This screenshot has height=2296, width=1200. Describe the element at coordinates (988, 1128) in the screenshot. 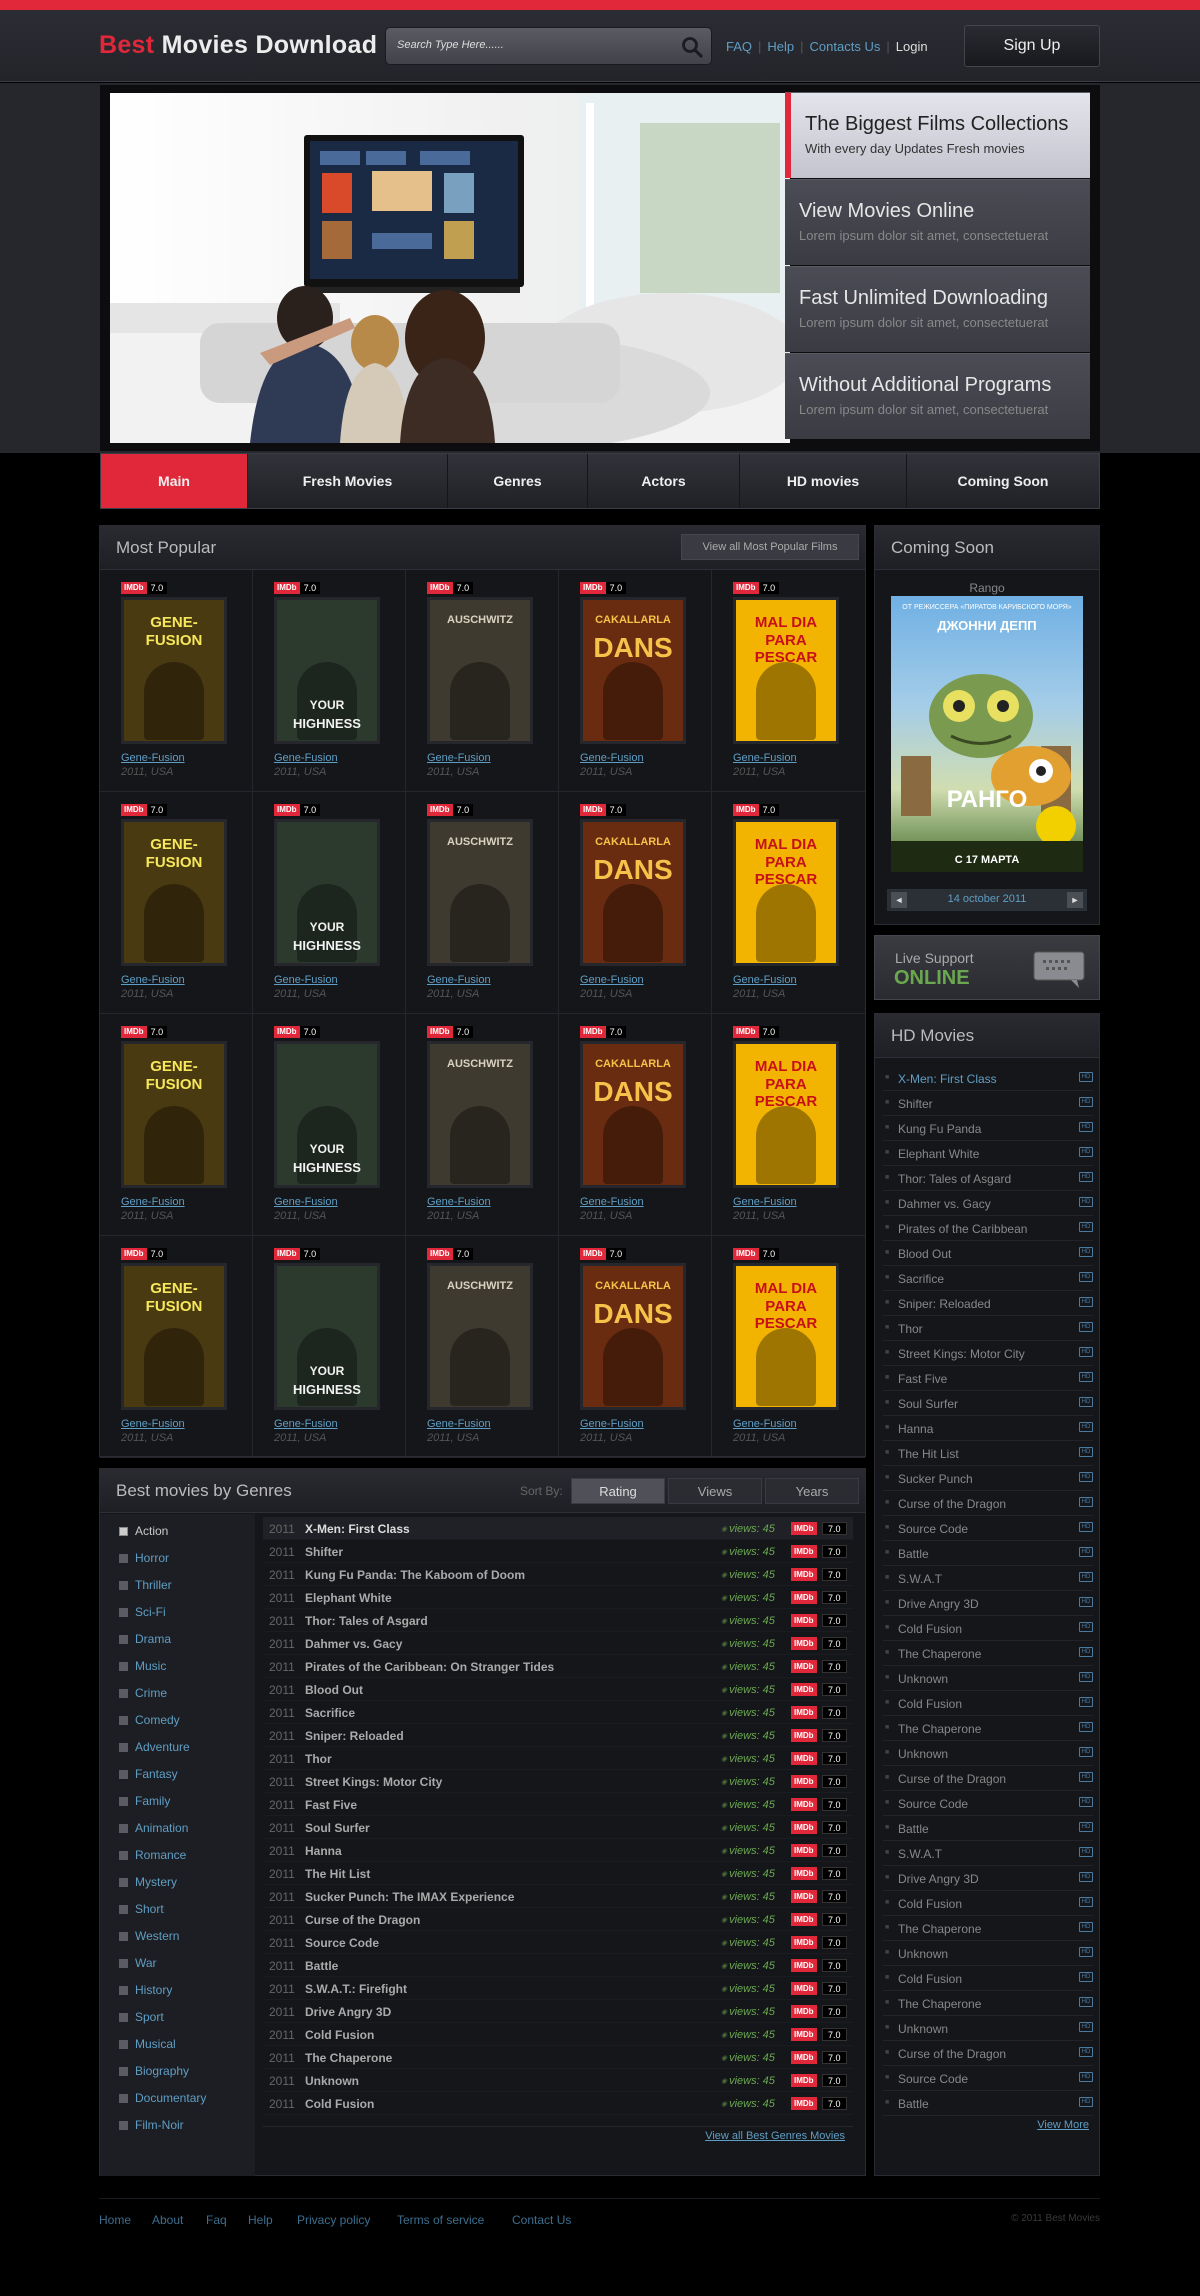

I see `hd-movie-item: ■ Kung Fu Panda HD` at that location.